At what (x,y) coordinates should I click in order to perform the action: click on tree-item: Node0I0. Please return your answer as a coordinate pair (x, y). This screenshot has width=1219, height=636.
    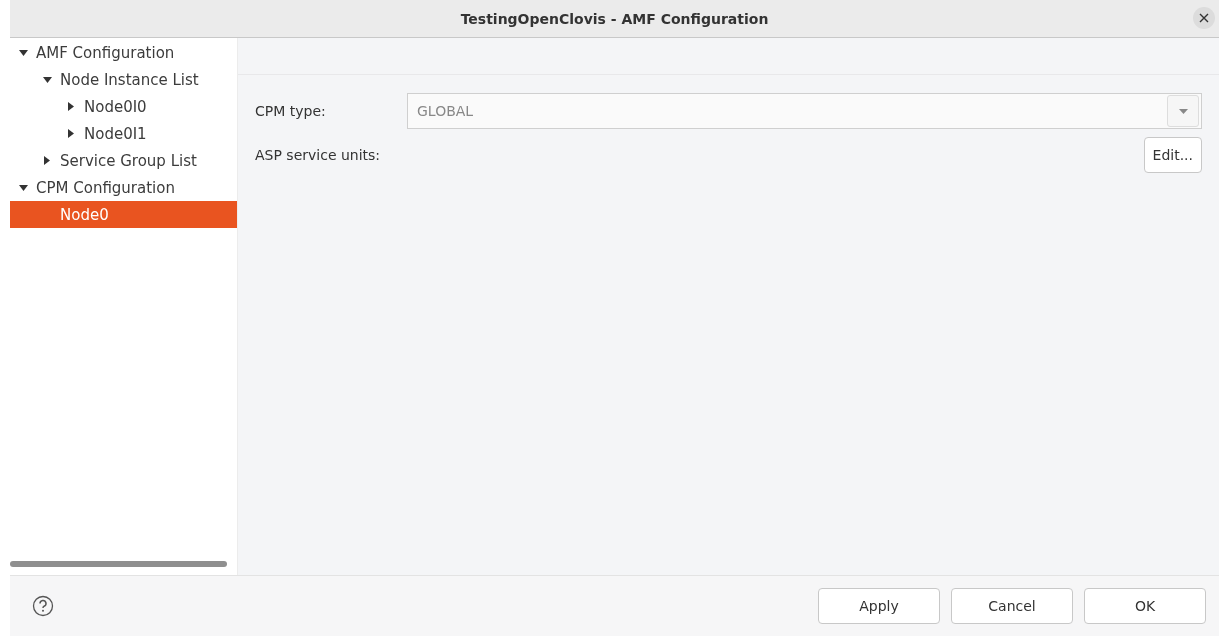
    Looking at the image, I should click on (123, 106).